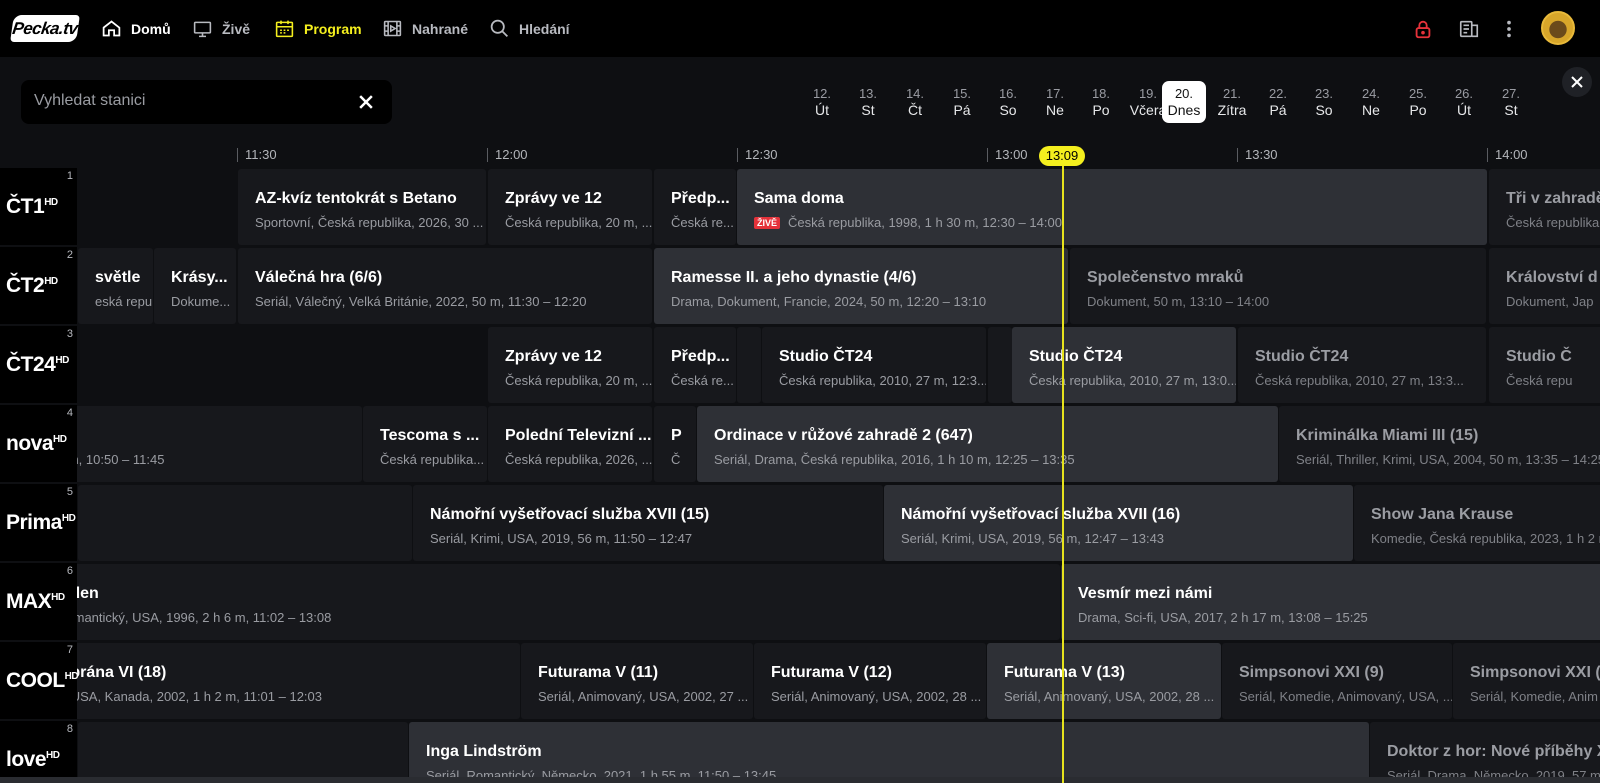 The height and width of the screenshot is (783, 1600). I want to click on channel-logo: ČT24HD, so click(37, 365).